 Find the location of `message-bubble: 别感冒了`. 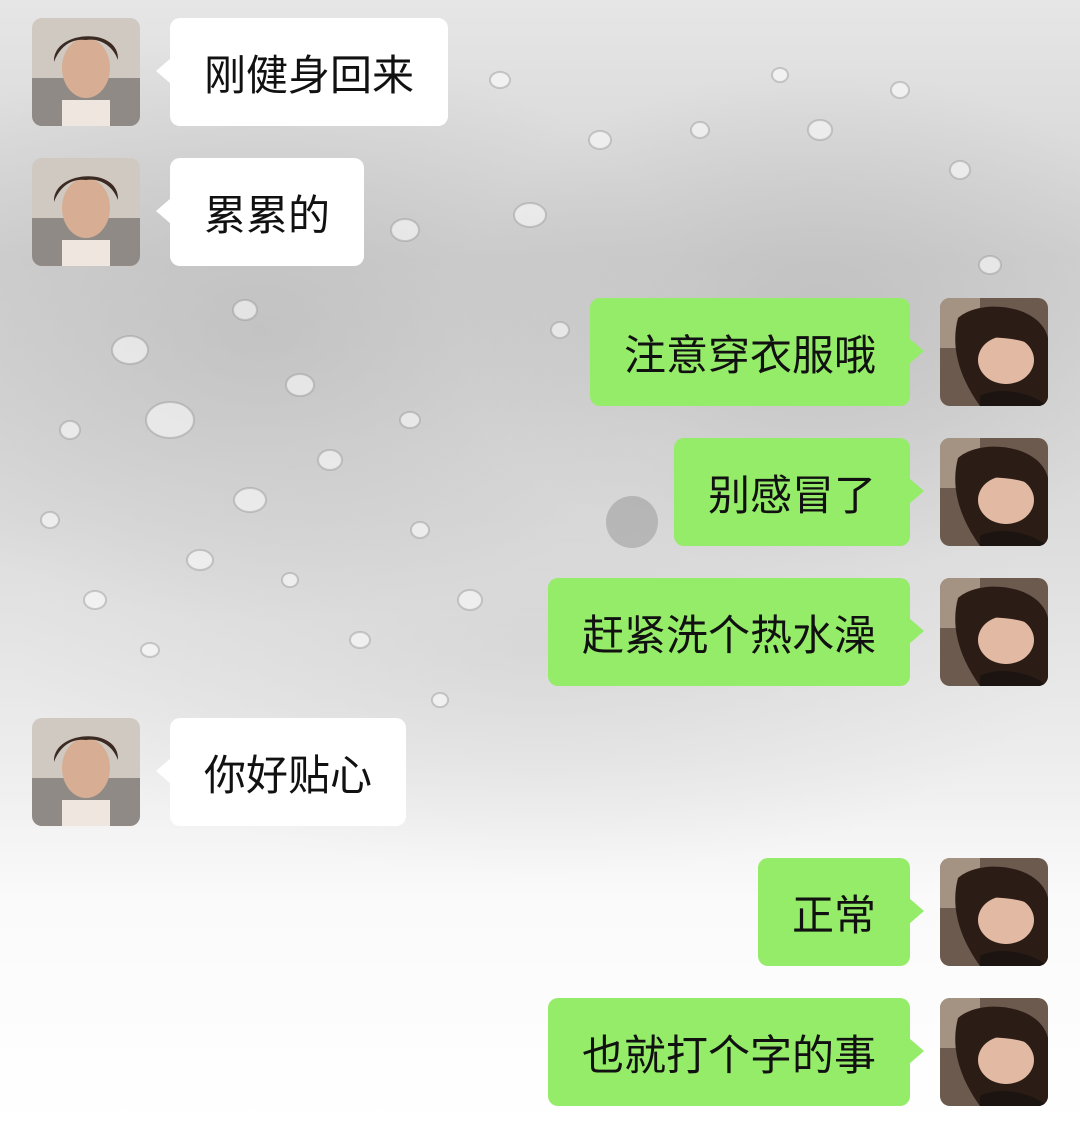

message-bubble: 别感冒了 is located at coordinates (791, 492).